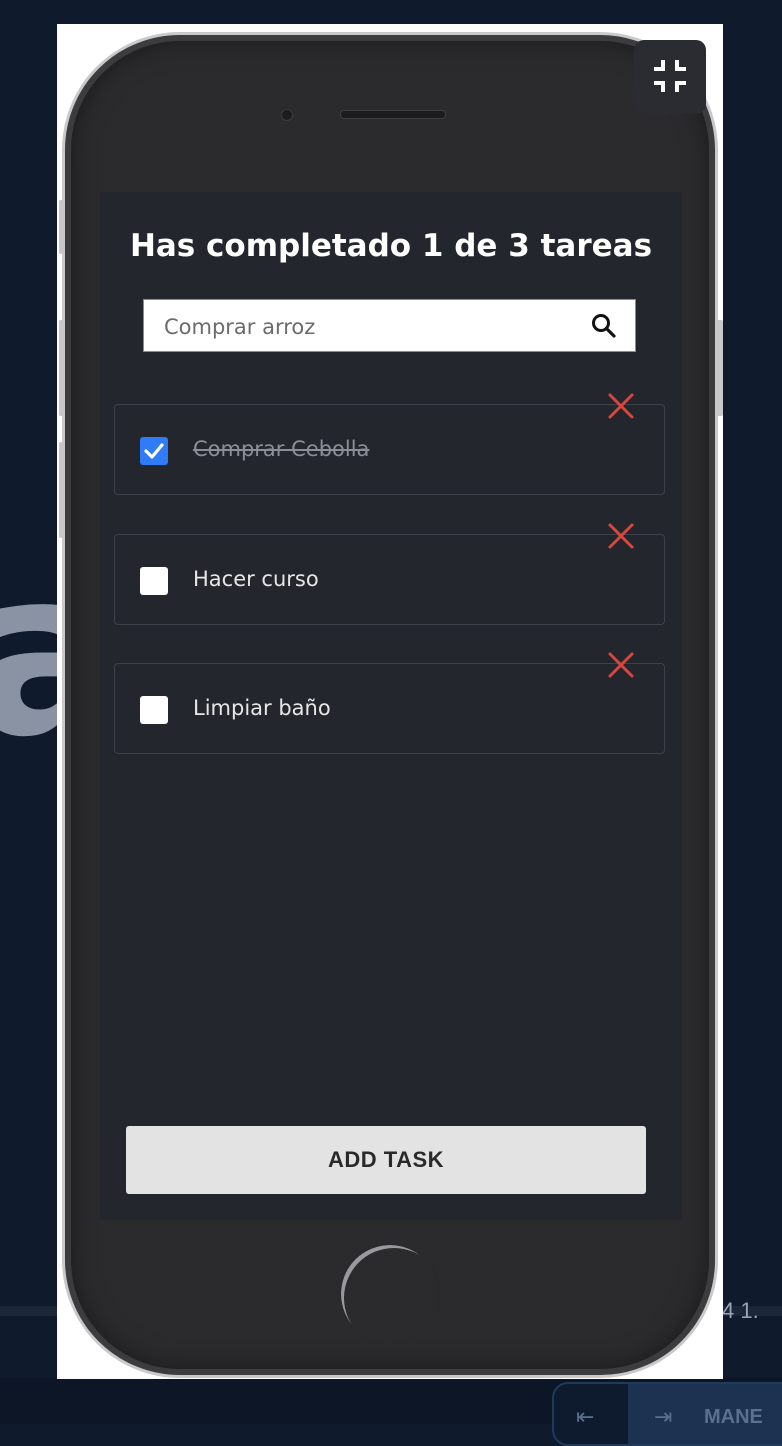  Describe the element at coordinates (62, 368) in the screenshot. I see `phone-volume-up` at that location.